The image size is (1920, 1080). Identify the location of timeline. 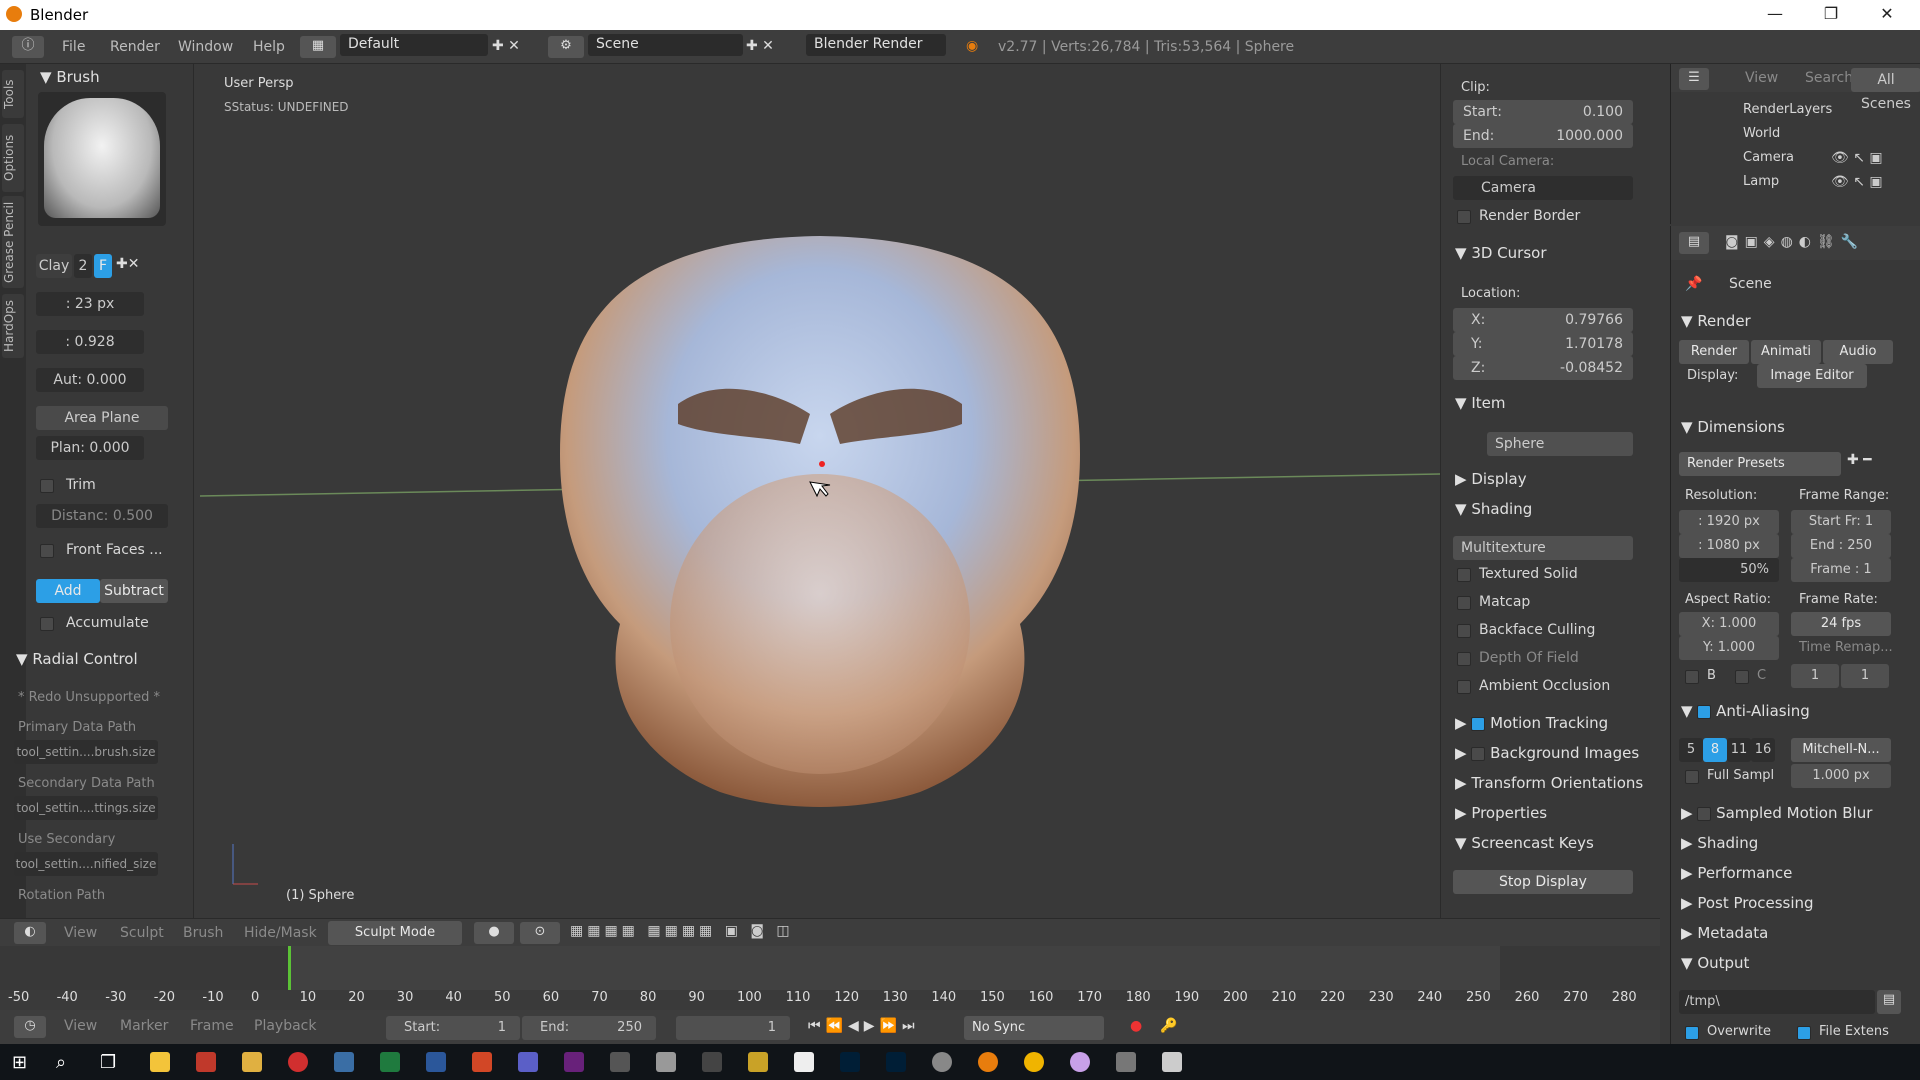
(830, 978).